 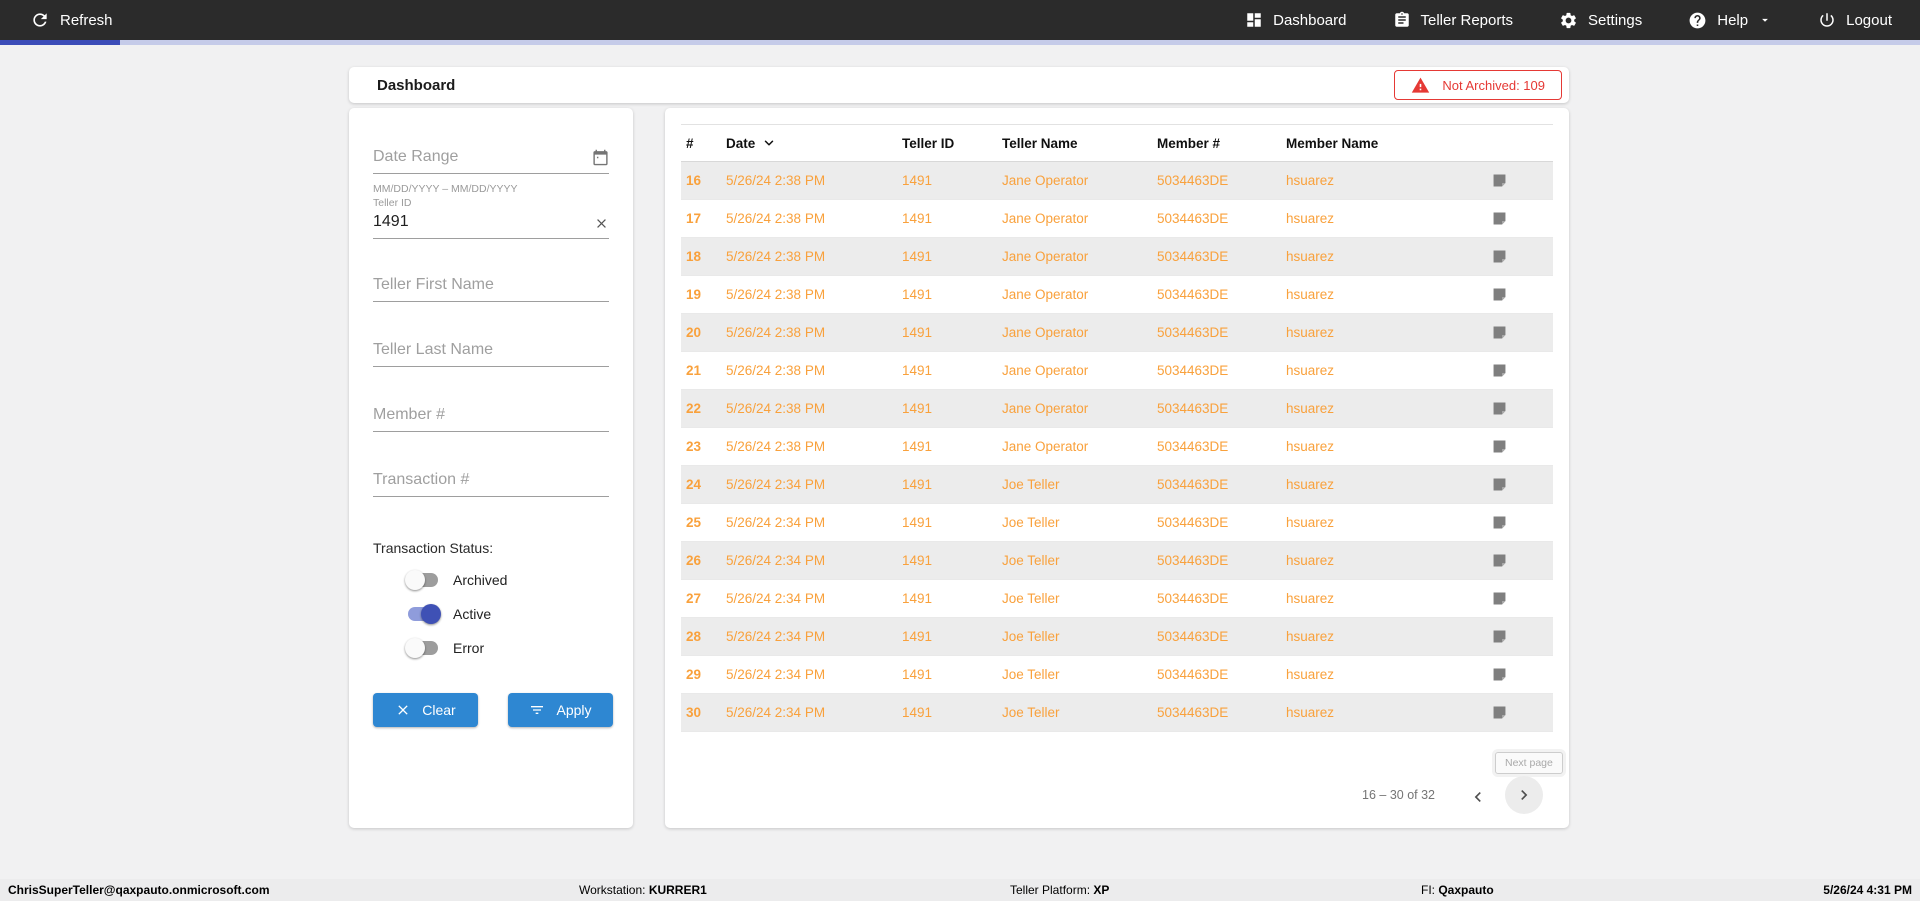 I want to click on clear-teller-id-icon, so click(x=601, y=223).